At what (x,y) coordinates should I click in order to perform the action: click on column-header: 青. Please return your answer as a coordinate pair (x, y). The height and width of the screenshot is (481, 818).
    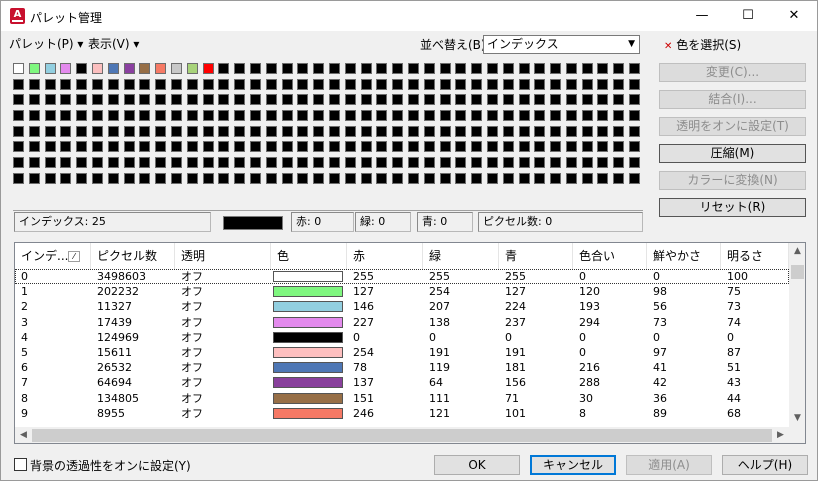
    Looking at the image, I should click on (536, 256).